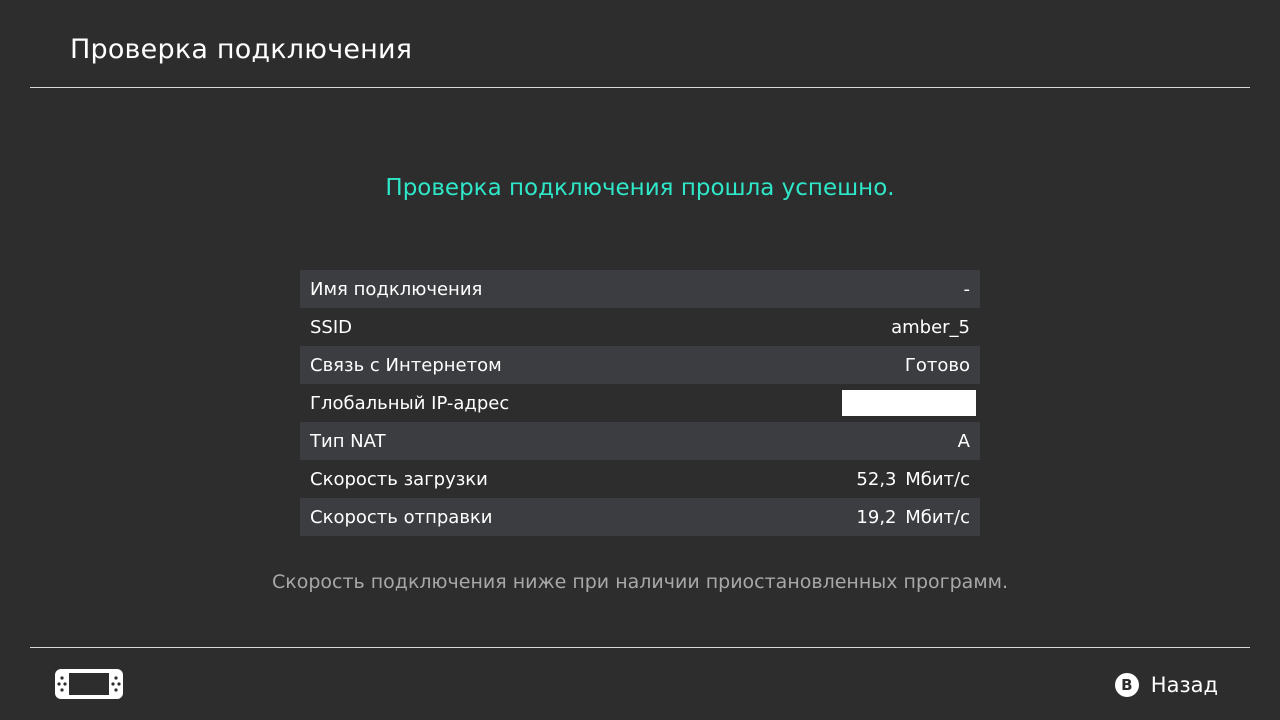 This screenshot has width=1280, height=720. What do you see at coordinates (967, 289) in the screenshot?
I see `row-value: -` at bounding box center [967, 289].